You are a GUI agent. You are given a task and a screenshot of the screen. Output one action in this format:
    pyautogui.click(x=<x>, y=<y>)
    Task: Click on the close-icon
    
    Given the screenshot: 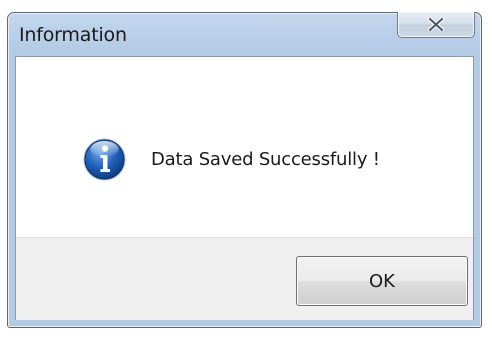 What is the action you would take?
    pyautogui.click(x=436, y=24)
    